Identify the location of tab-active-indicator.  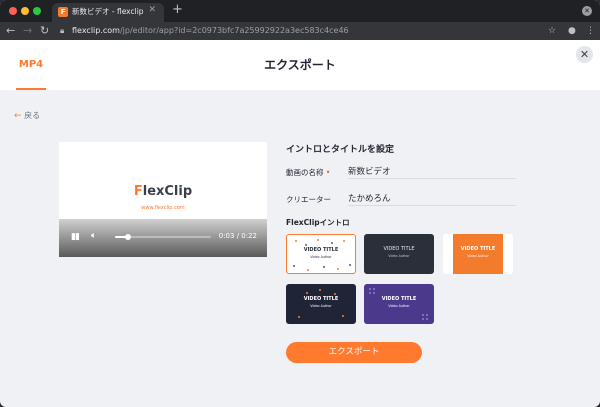
(31, 89).